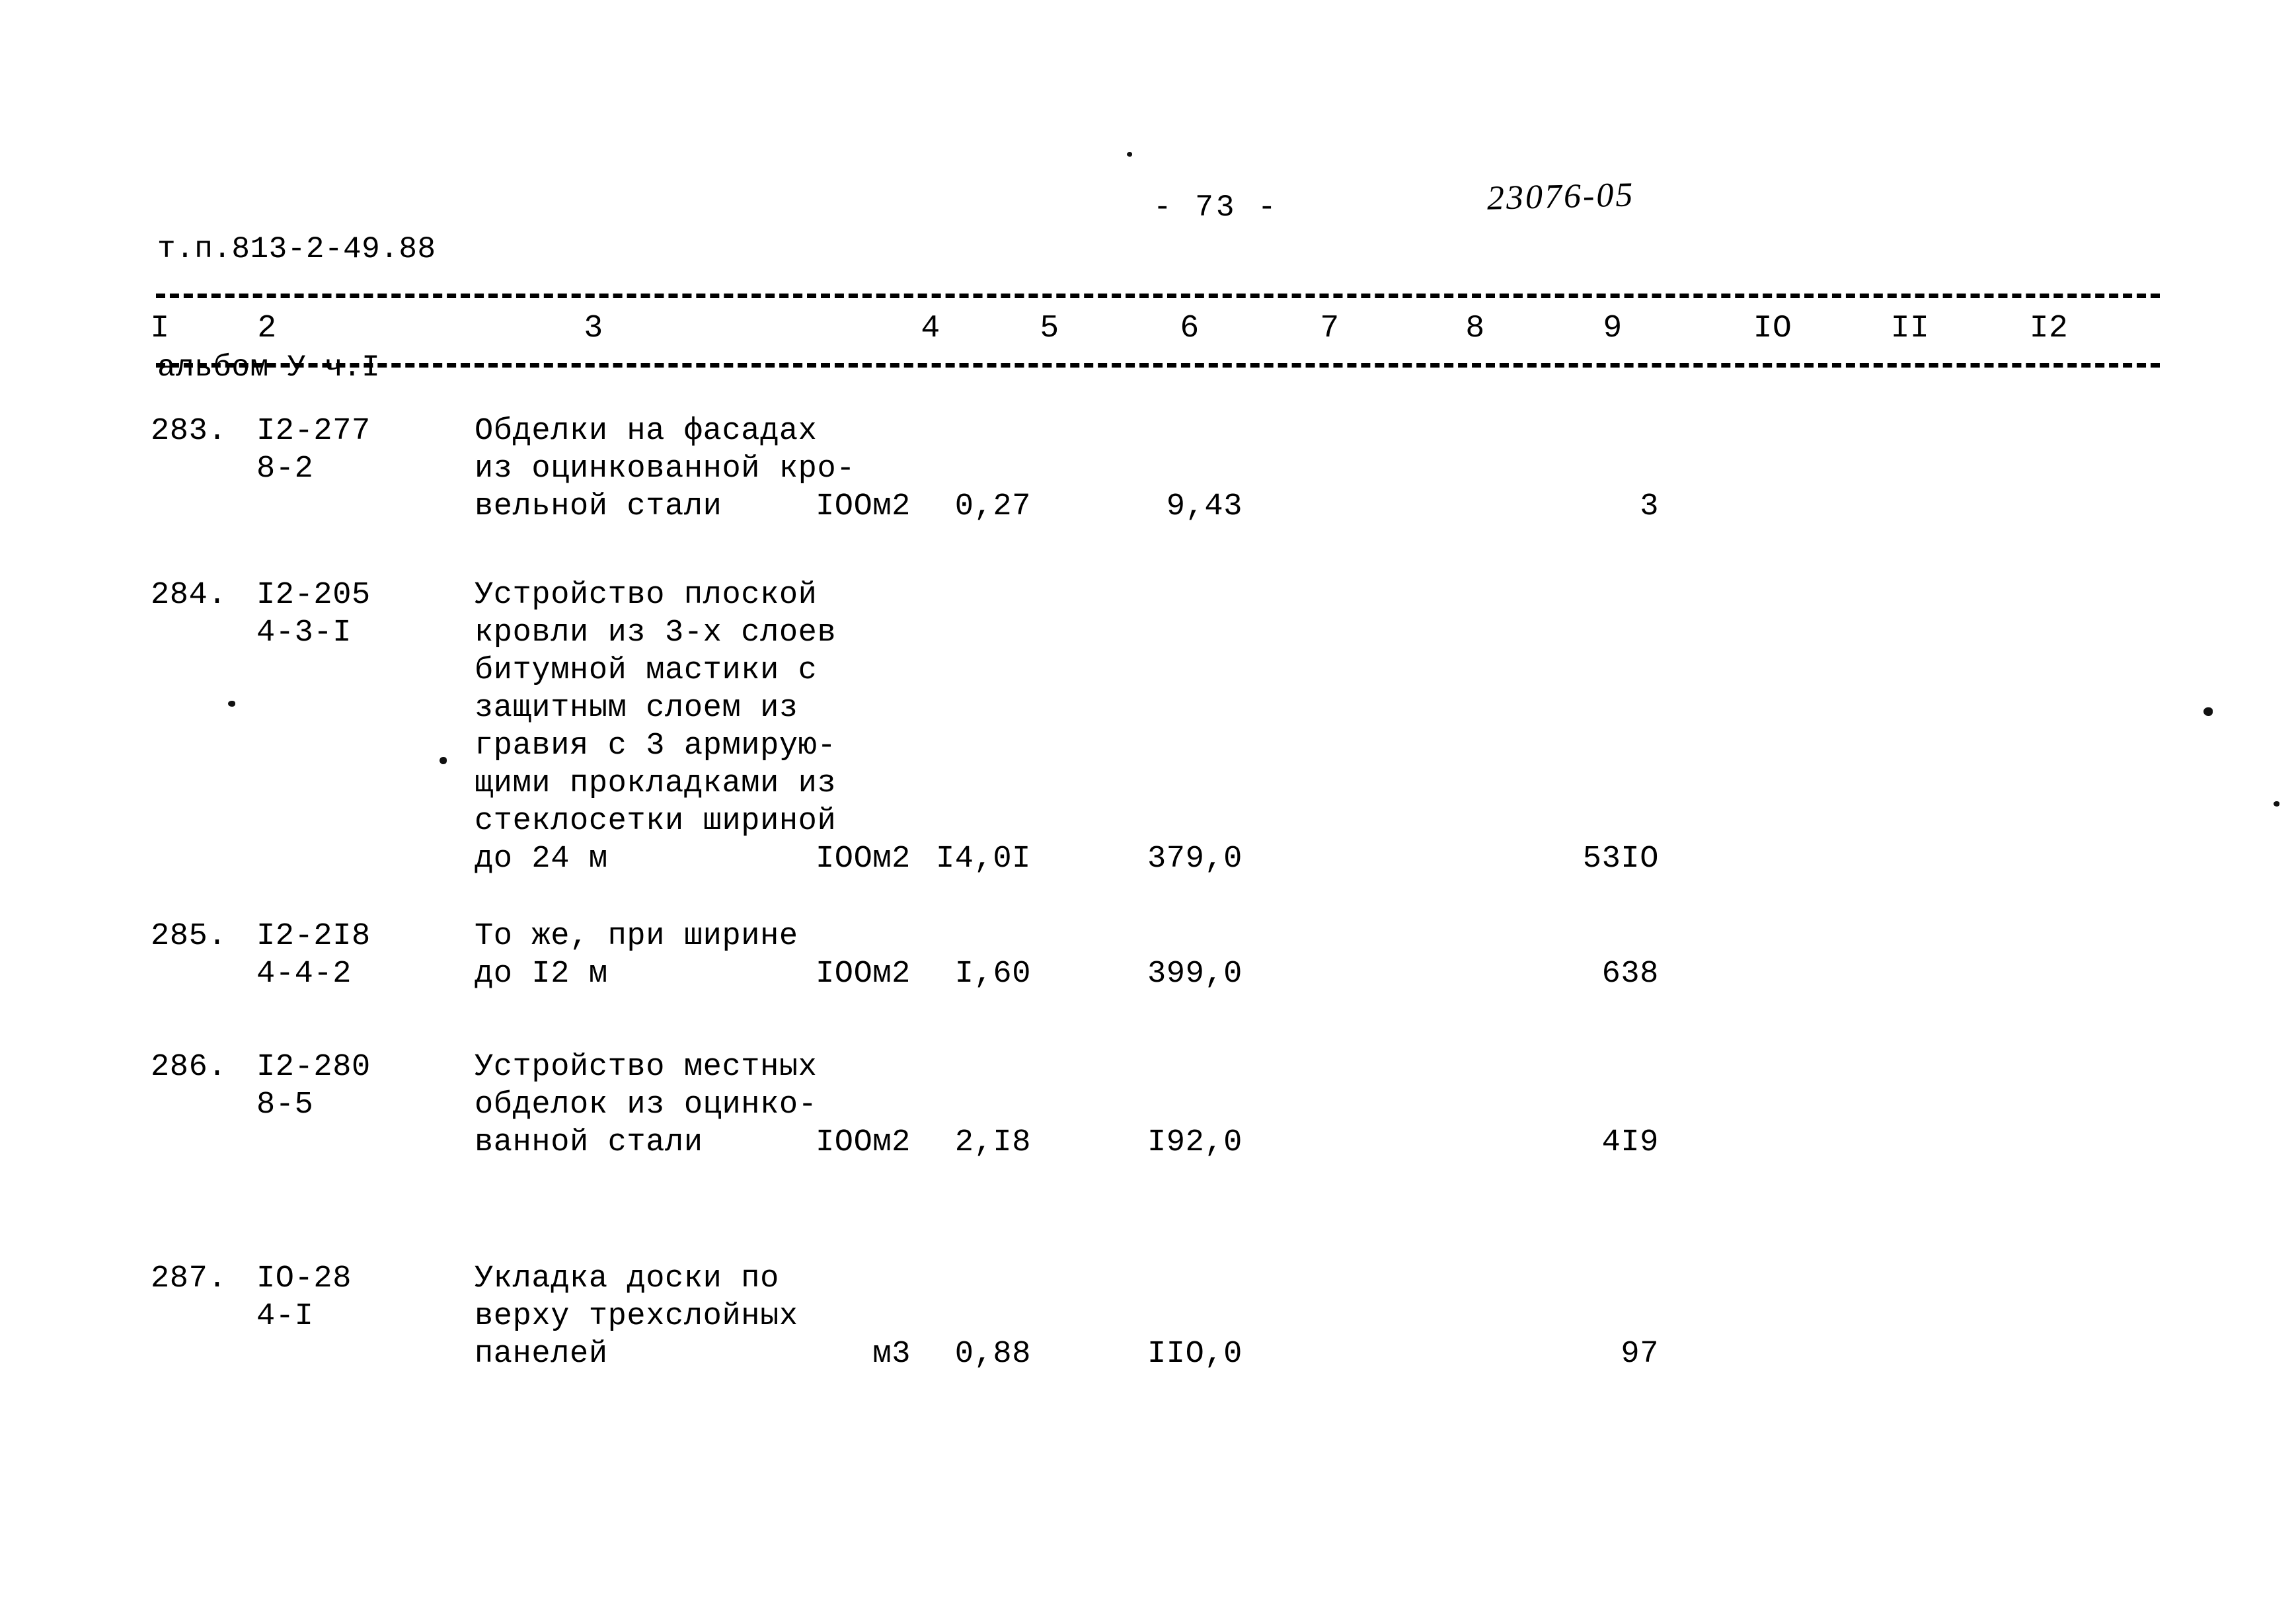  I want to click on row-code-line1: I2-205, so click(313, 595).